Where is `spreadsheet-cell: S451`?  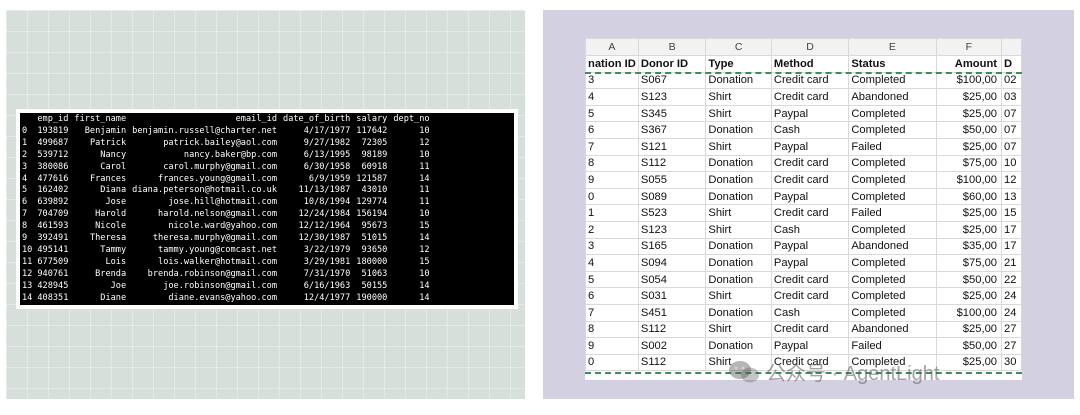
spreadsheet-cell: S451 is located at coordinates (672, 312).